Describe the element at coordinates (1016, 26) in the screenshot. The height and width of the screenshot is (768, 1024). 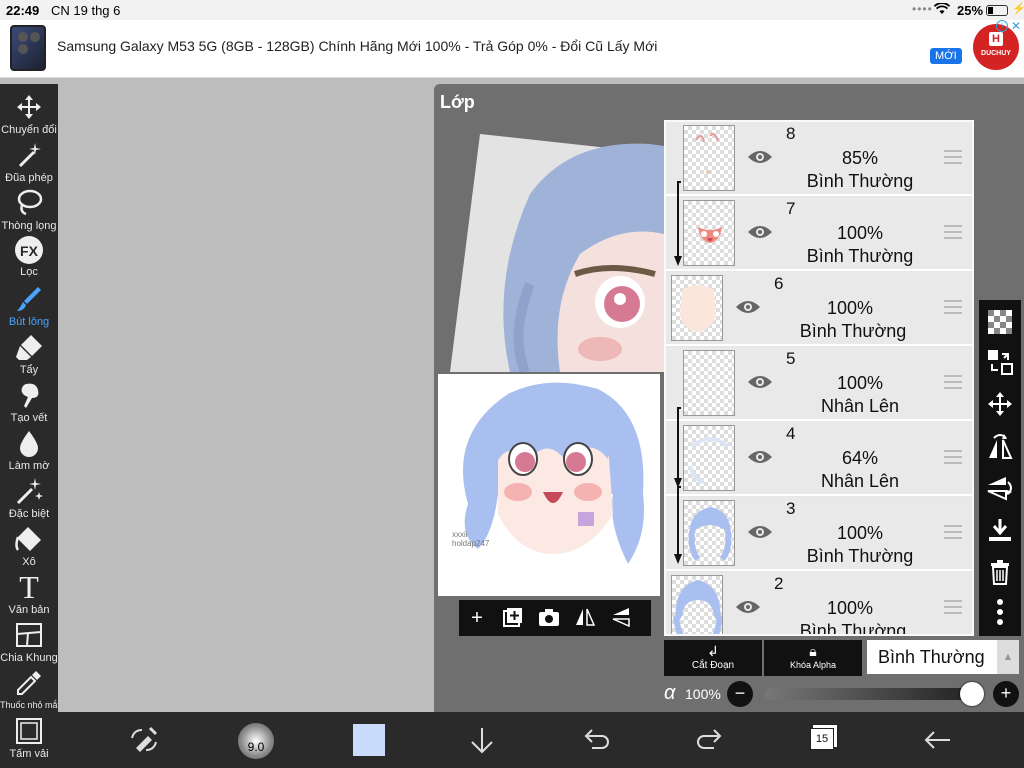
I see `ad-close-icon: ✕` at that location.